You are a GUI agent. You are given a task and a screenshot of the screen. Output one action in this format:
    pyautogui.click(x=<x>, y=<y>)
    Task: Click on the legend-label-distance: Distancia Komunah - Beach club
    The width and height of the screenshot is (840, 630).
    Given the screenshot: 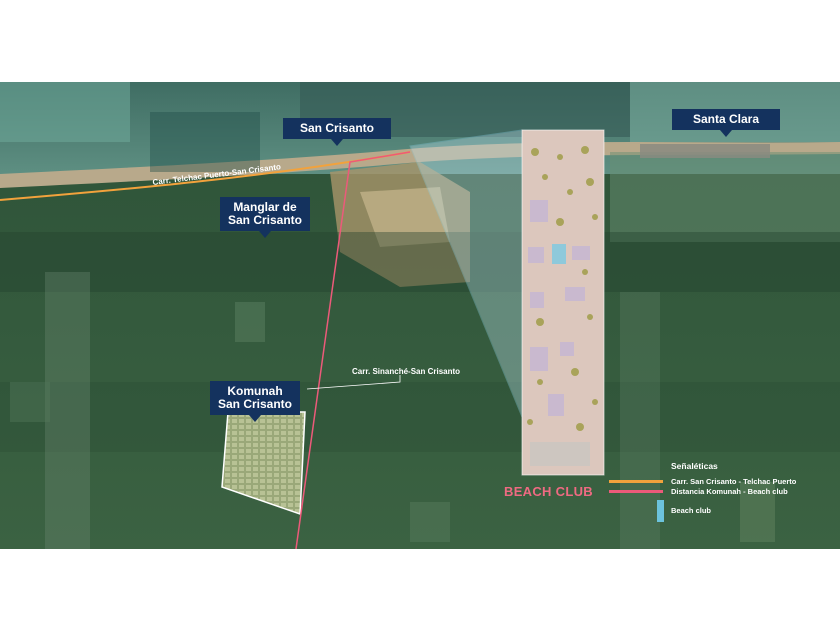 What is the action you would take?
    pyautogui.click(x=729, y=491)
    